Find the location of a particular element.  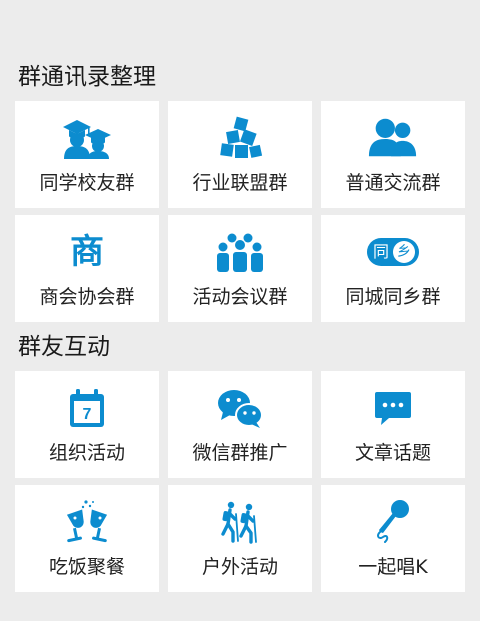

tile-general-group: 普通交流群 is located at coordinates (393, 154).